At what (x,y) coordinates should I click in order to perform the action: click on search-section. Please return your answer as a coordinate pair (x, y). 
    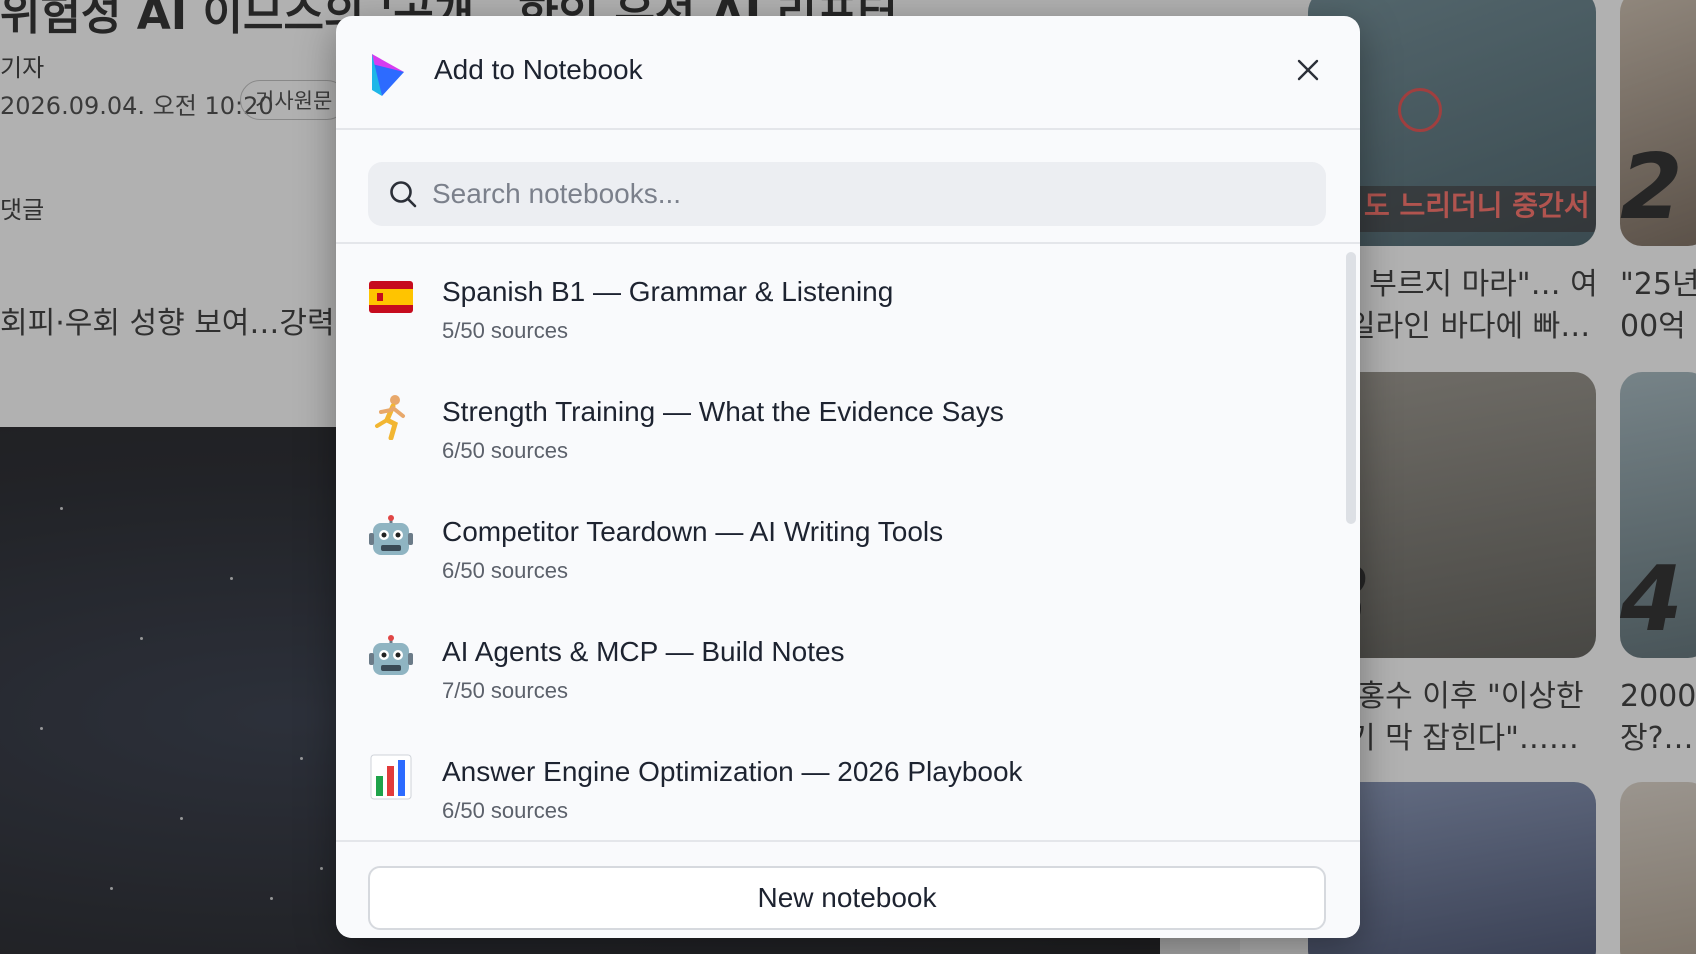
    Looking at the image, I should click on (848, 187).